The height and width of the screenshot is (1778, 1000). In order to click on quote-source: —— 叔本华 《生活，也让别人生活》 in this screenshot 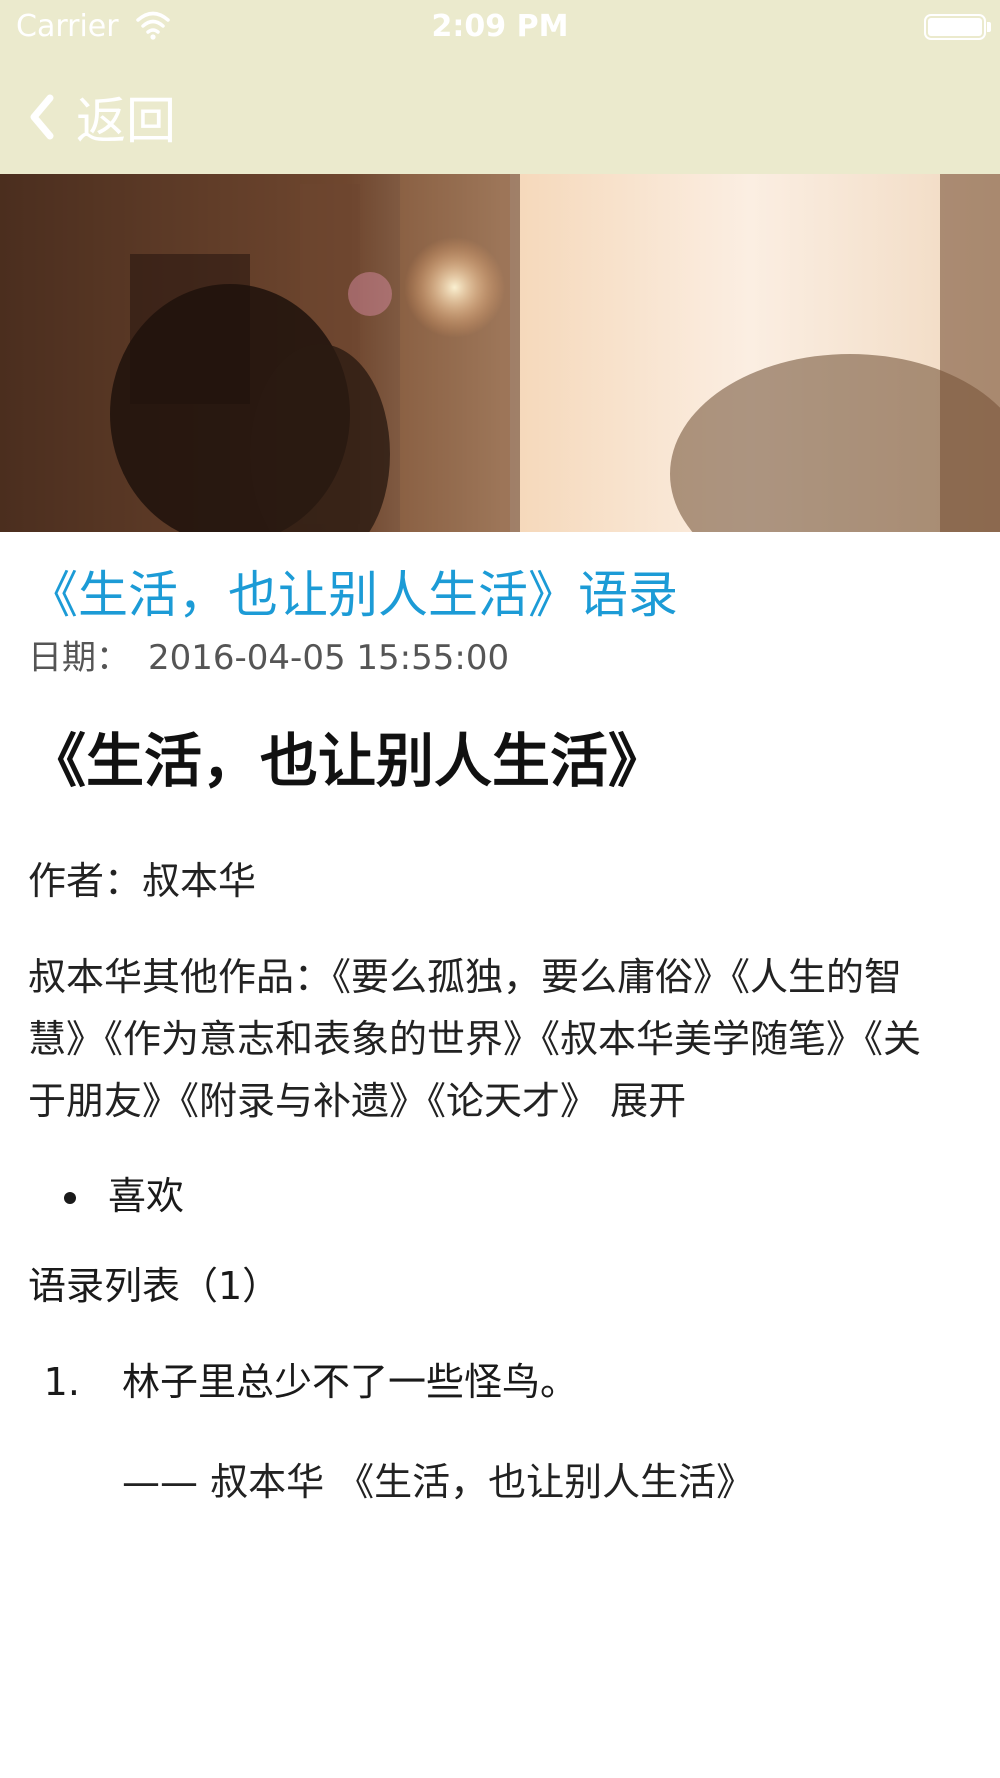, I will do `click(438, 1482)`.